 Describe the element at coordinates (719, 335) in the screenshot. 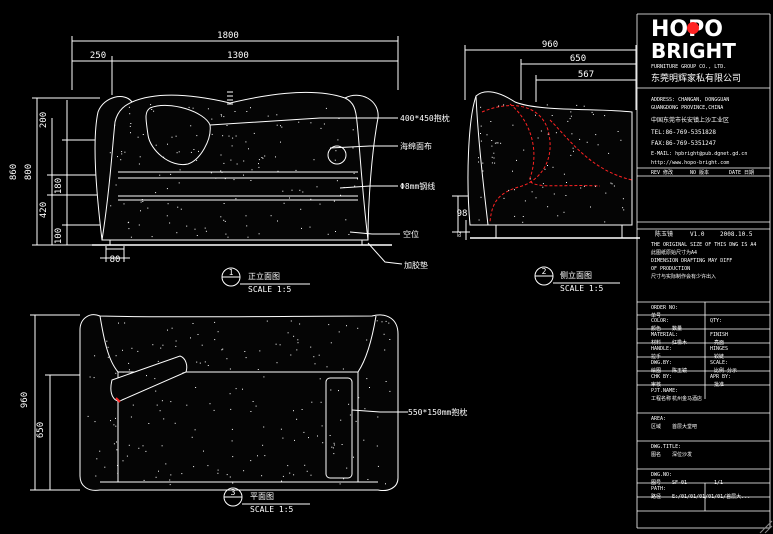

I see `tb-row-2-key2: FINISH` at that location.